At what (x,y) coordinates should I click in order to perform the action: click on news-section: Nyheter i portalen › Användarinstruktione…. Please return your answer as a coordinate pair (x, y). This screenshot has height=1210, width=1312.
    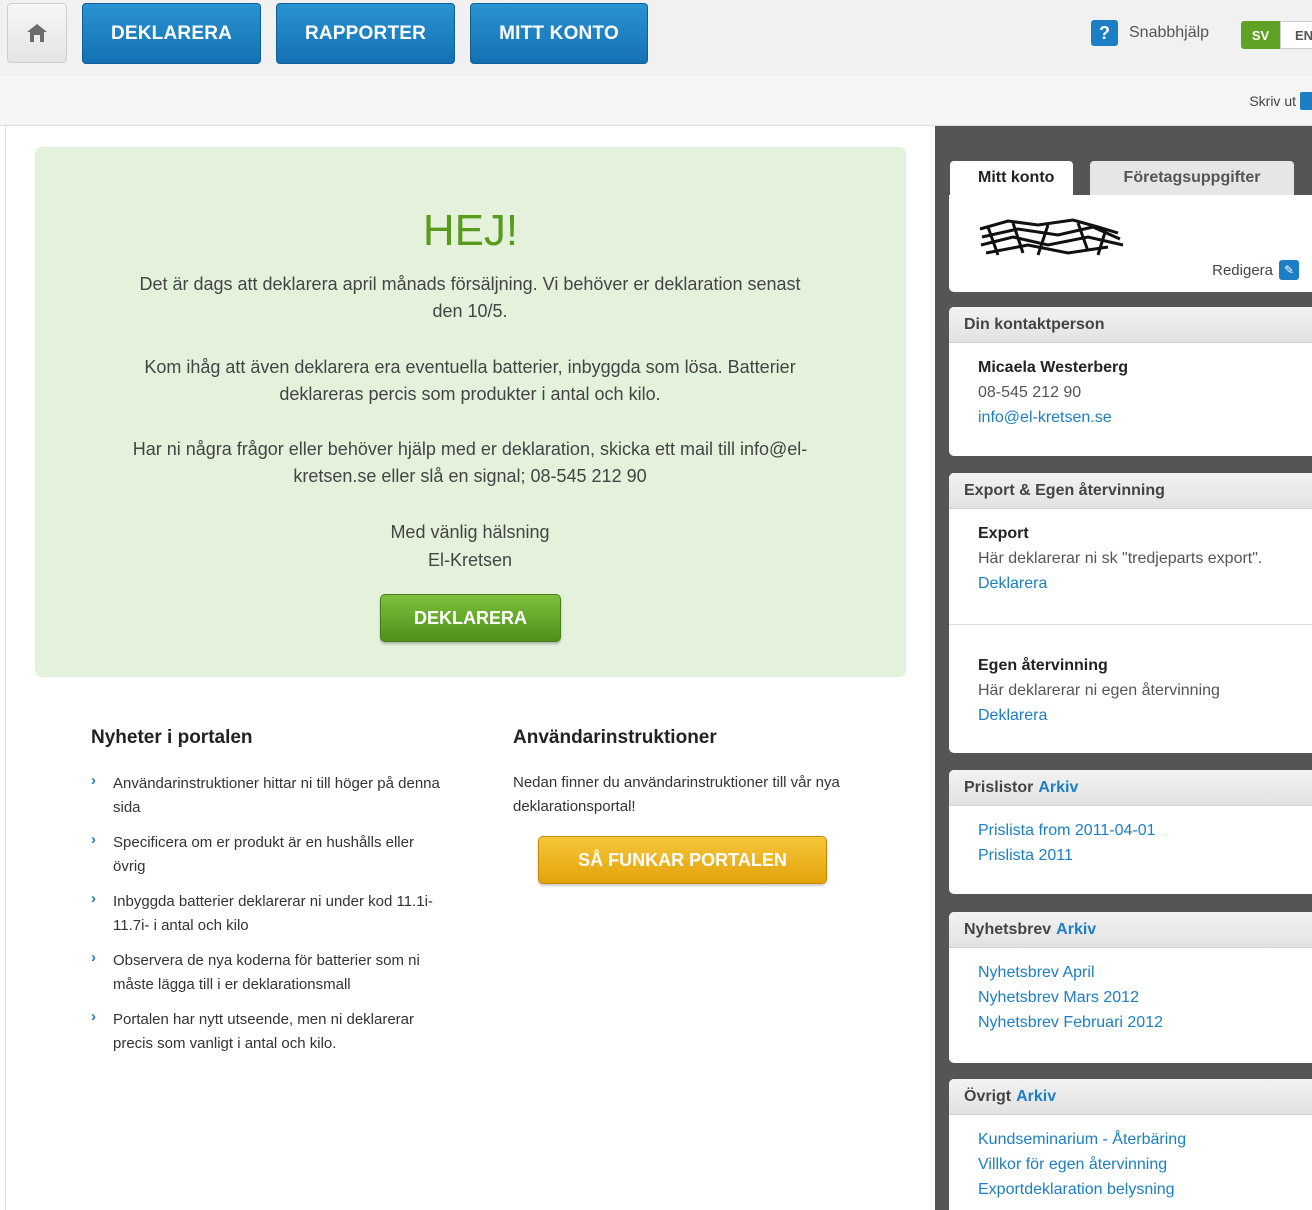
    Looking at the image, I should click on (266, 897).